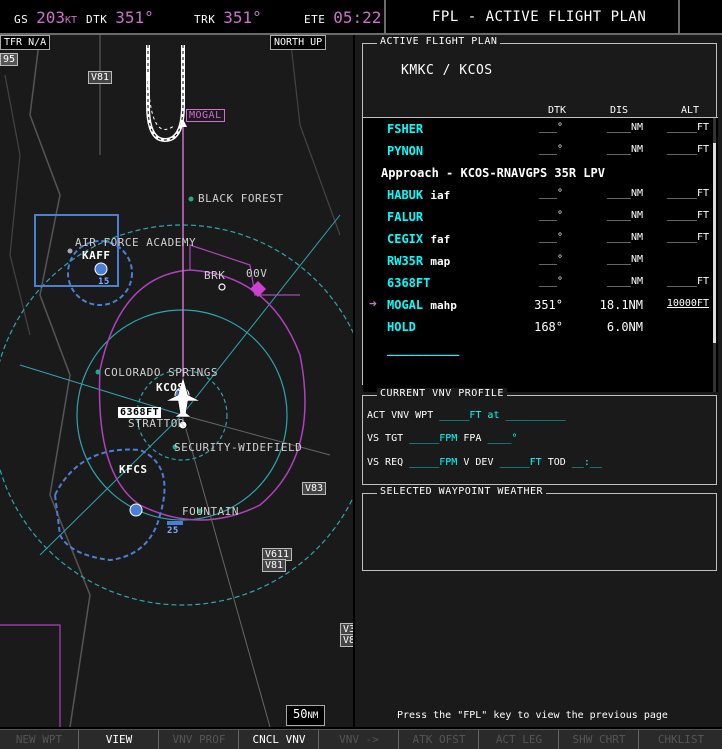 Image resolution: width=722 pixels, height=749 pixels. I want to click on ground-speed: GS 203KT, so click(45, 17).